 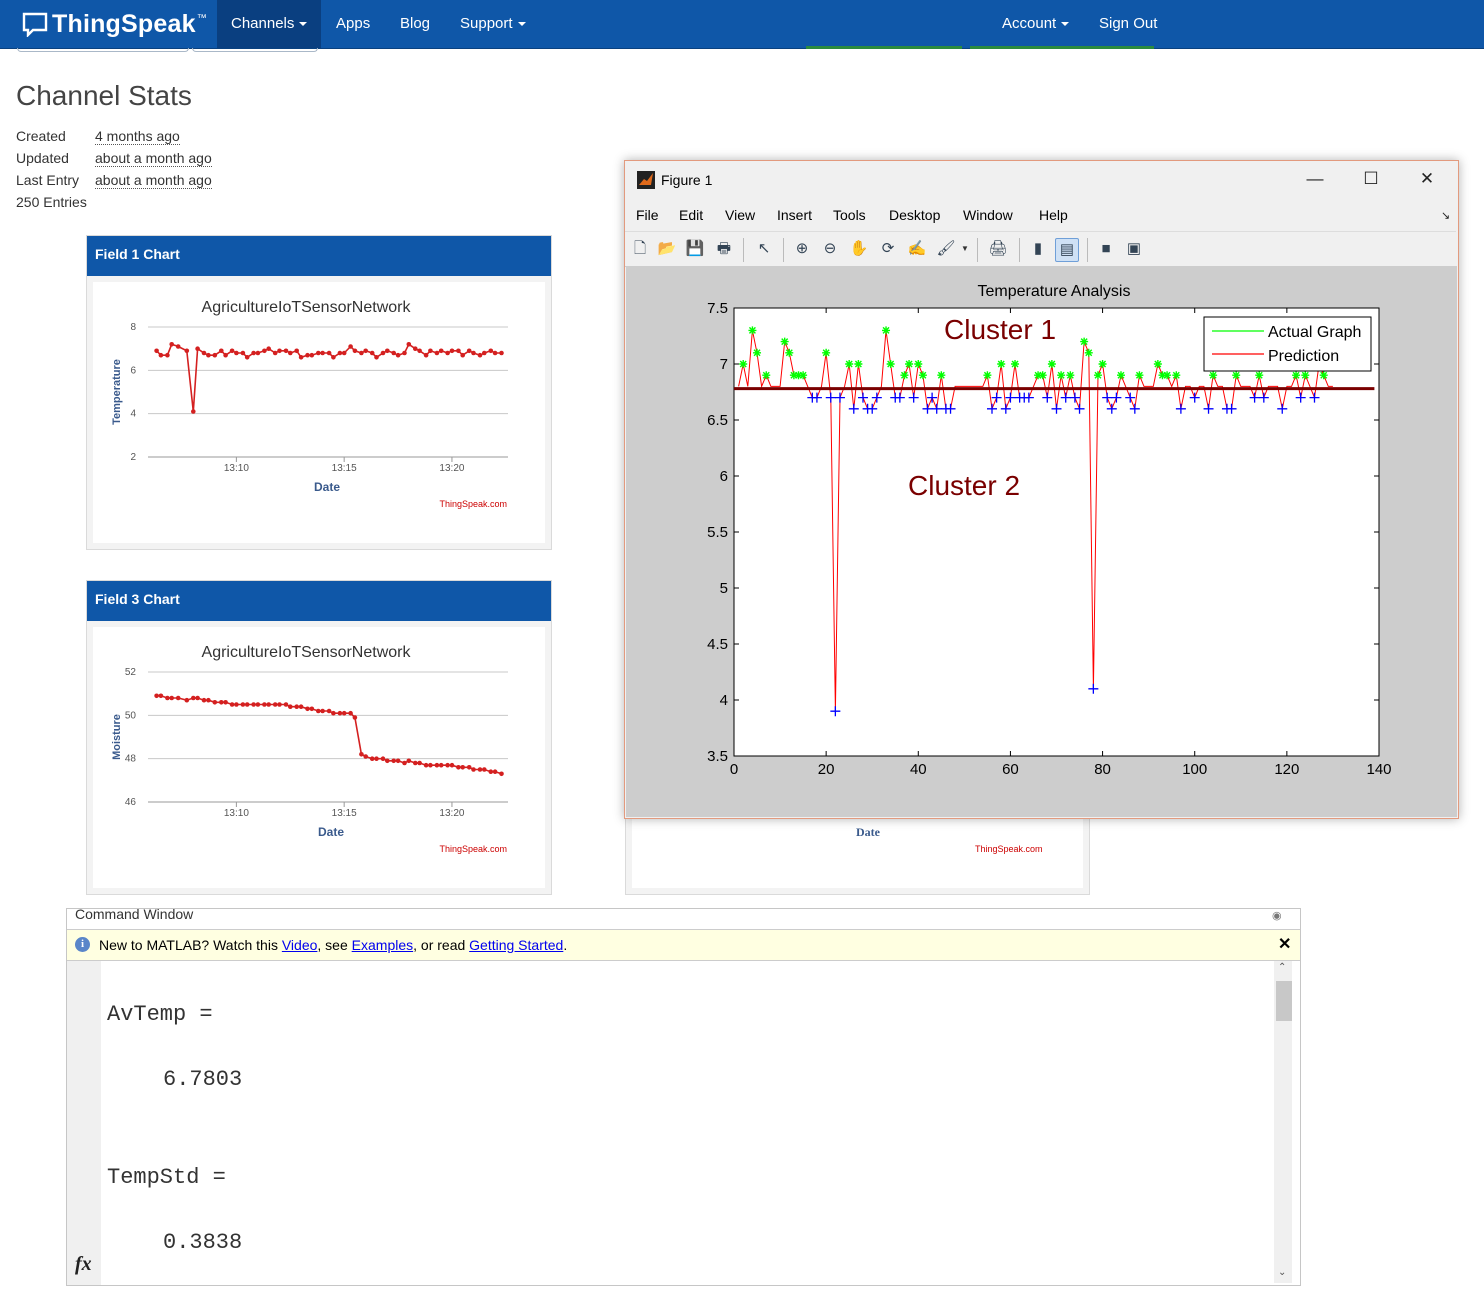 I want to click on zoom-in-icon: ⊕, so click(x=802, y=249).